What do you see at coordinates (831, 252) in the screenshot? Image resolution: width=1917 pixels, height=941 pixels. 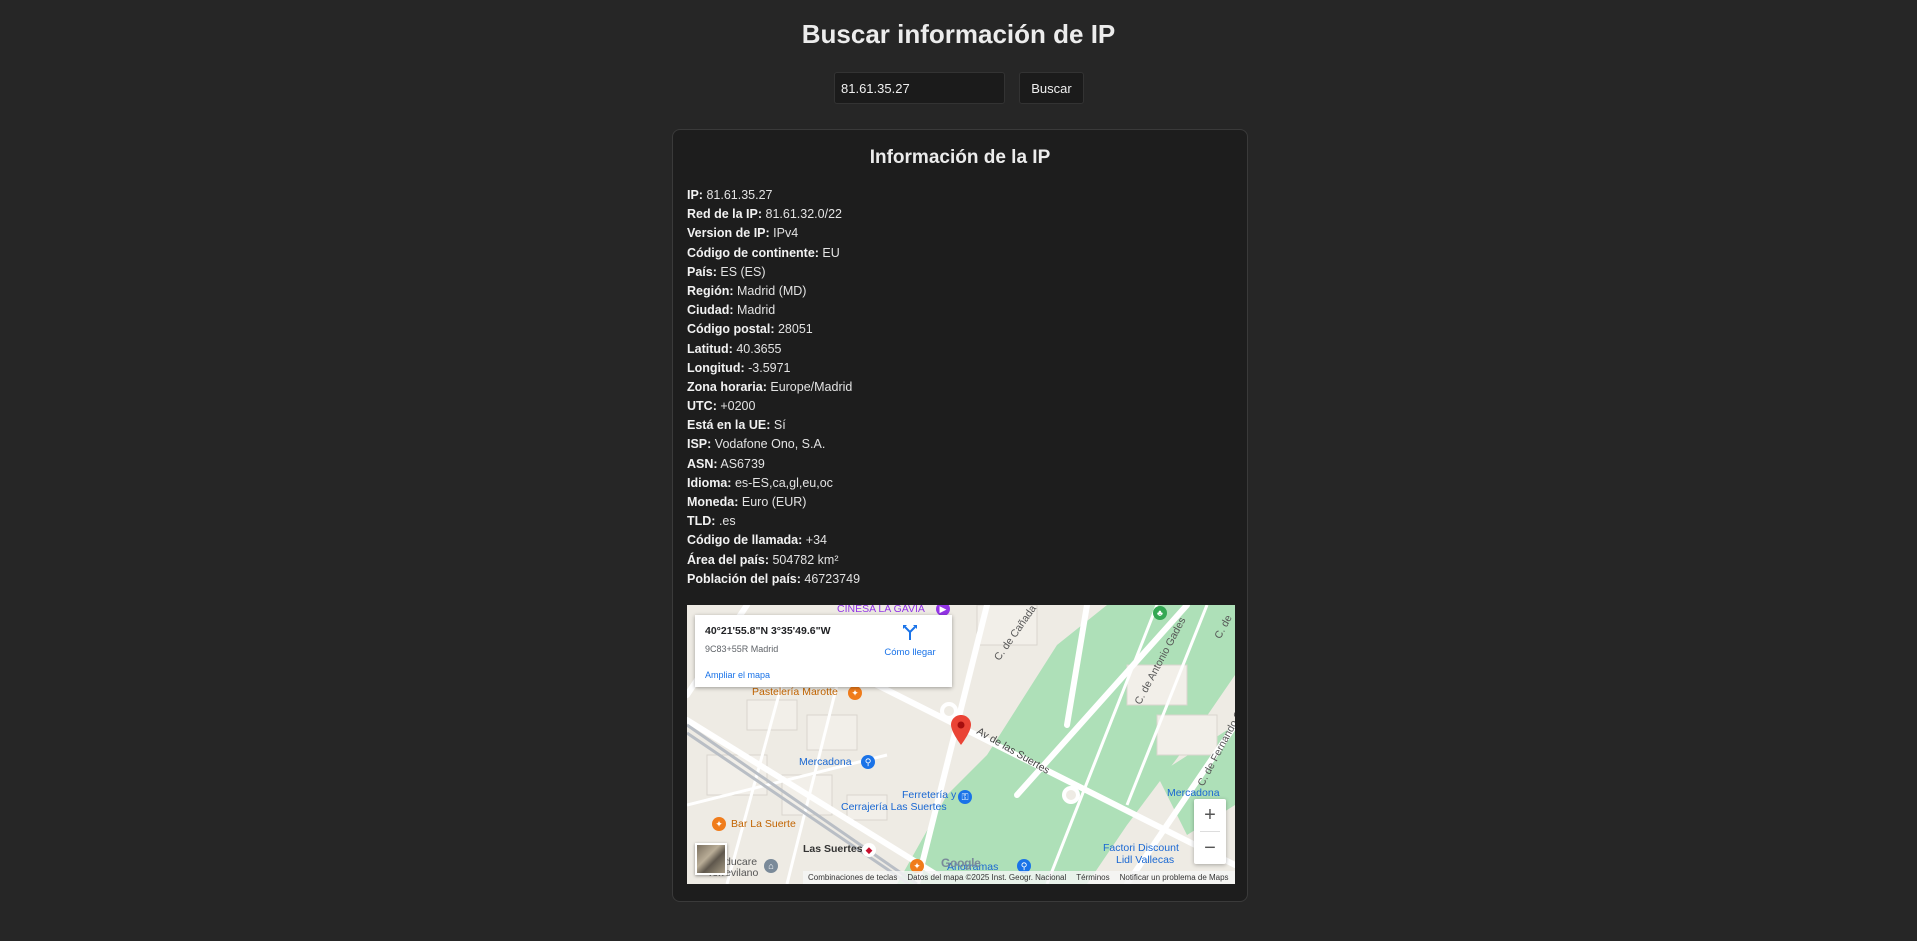 I see `field-value: EU` at bounding box center [831, 252].